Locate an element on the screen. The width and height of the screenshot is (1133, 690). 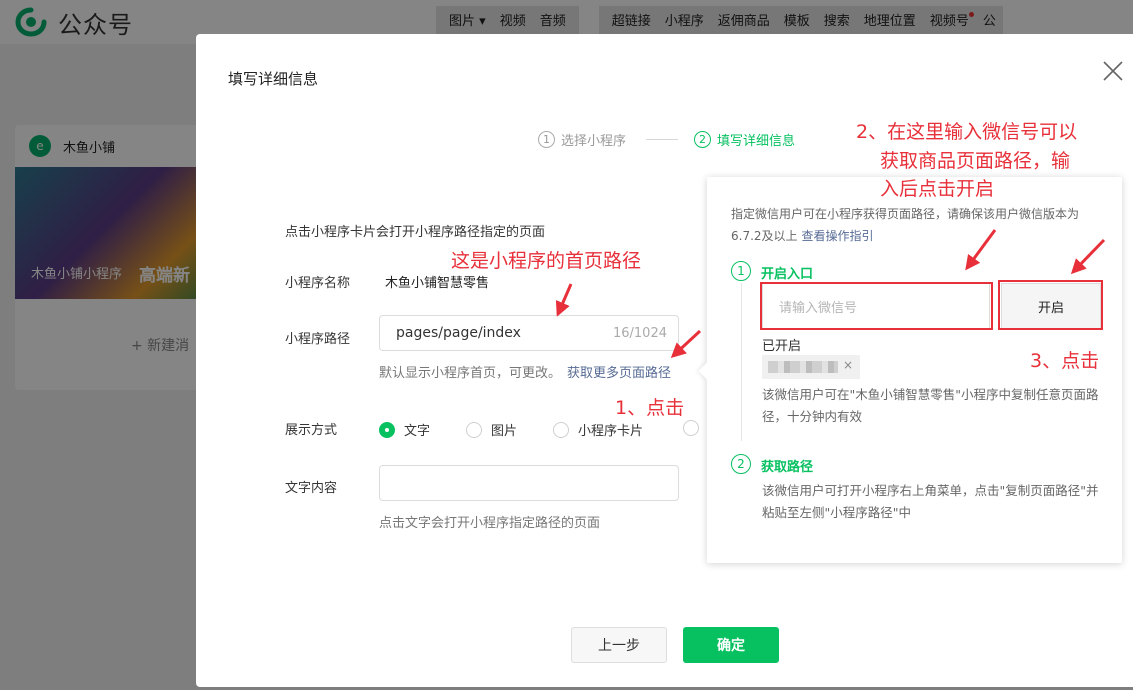
wechat-input-highlight is located at coordinates (876, 306).